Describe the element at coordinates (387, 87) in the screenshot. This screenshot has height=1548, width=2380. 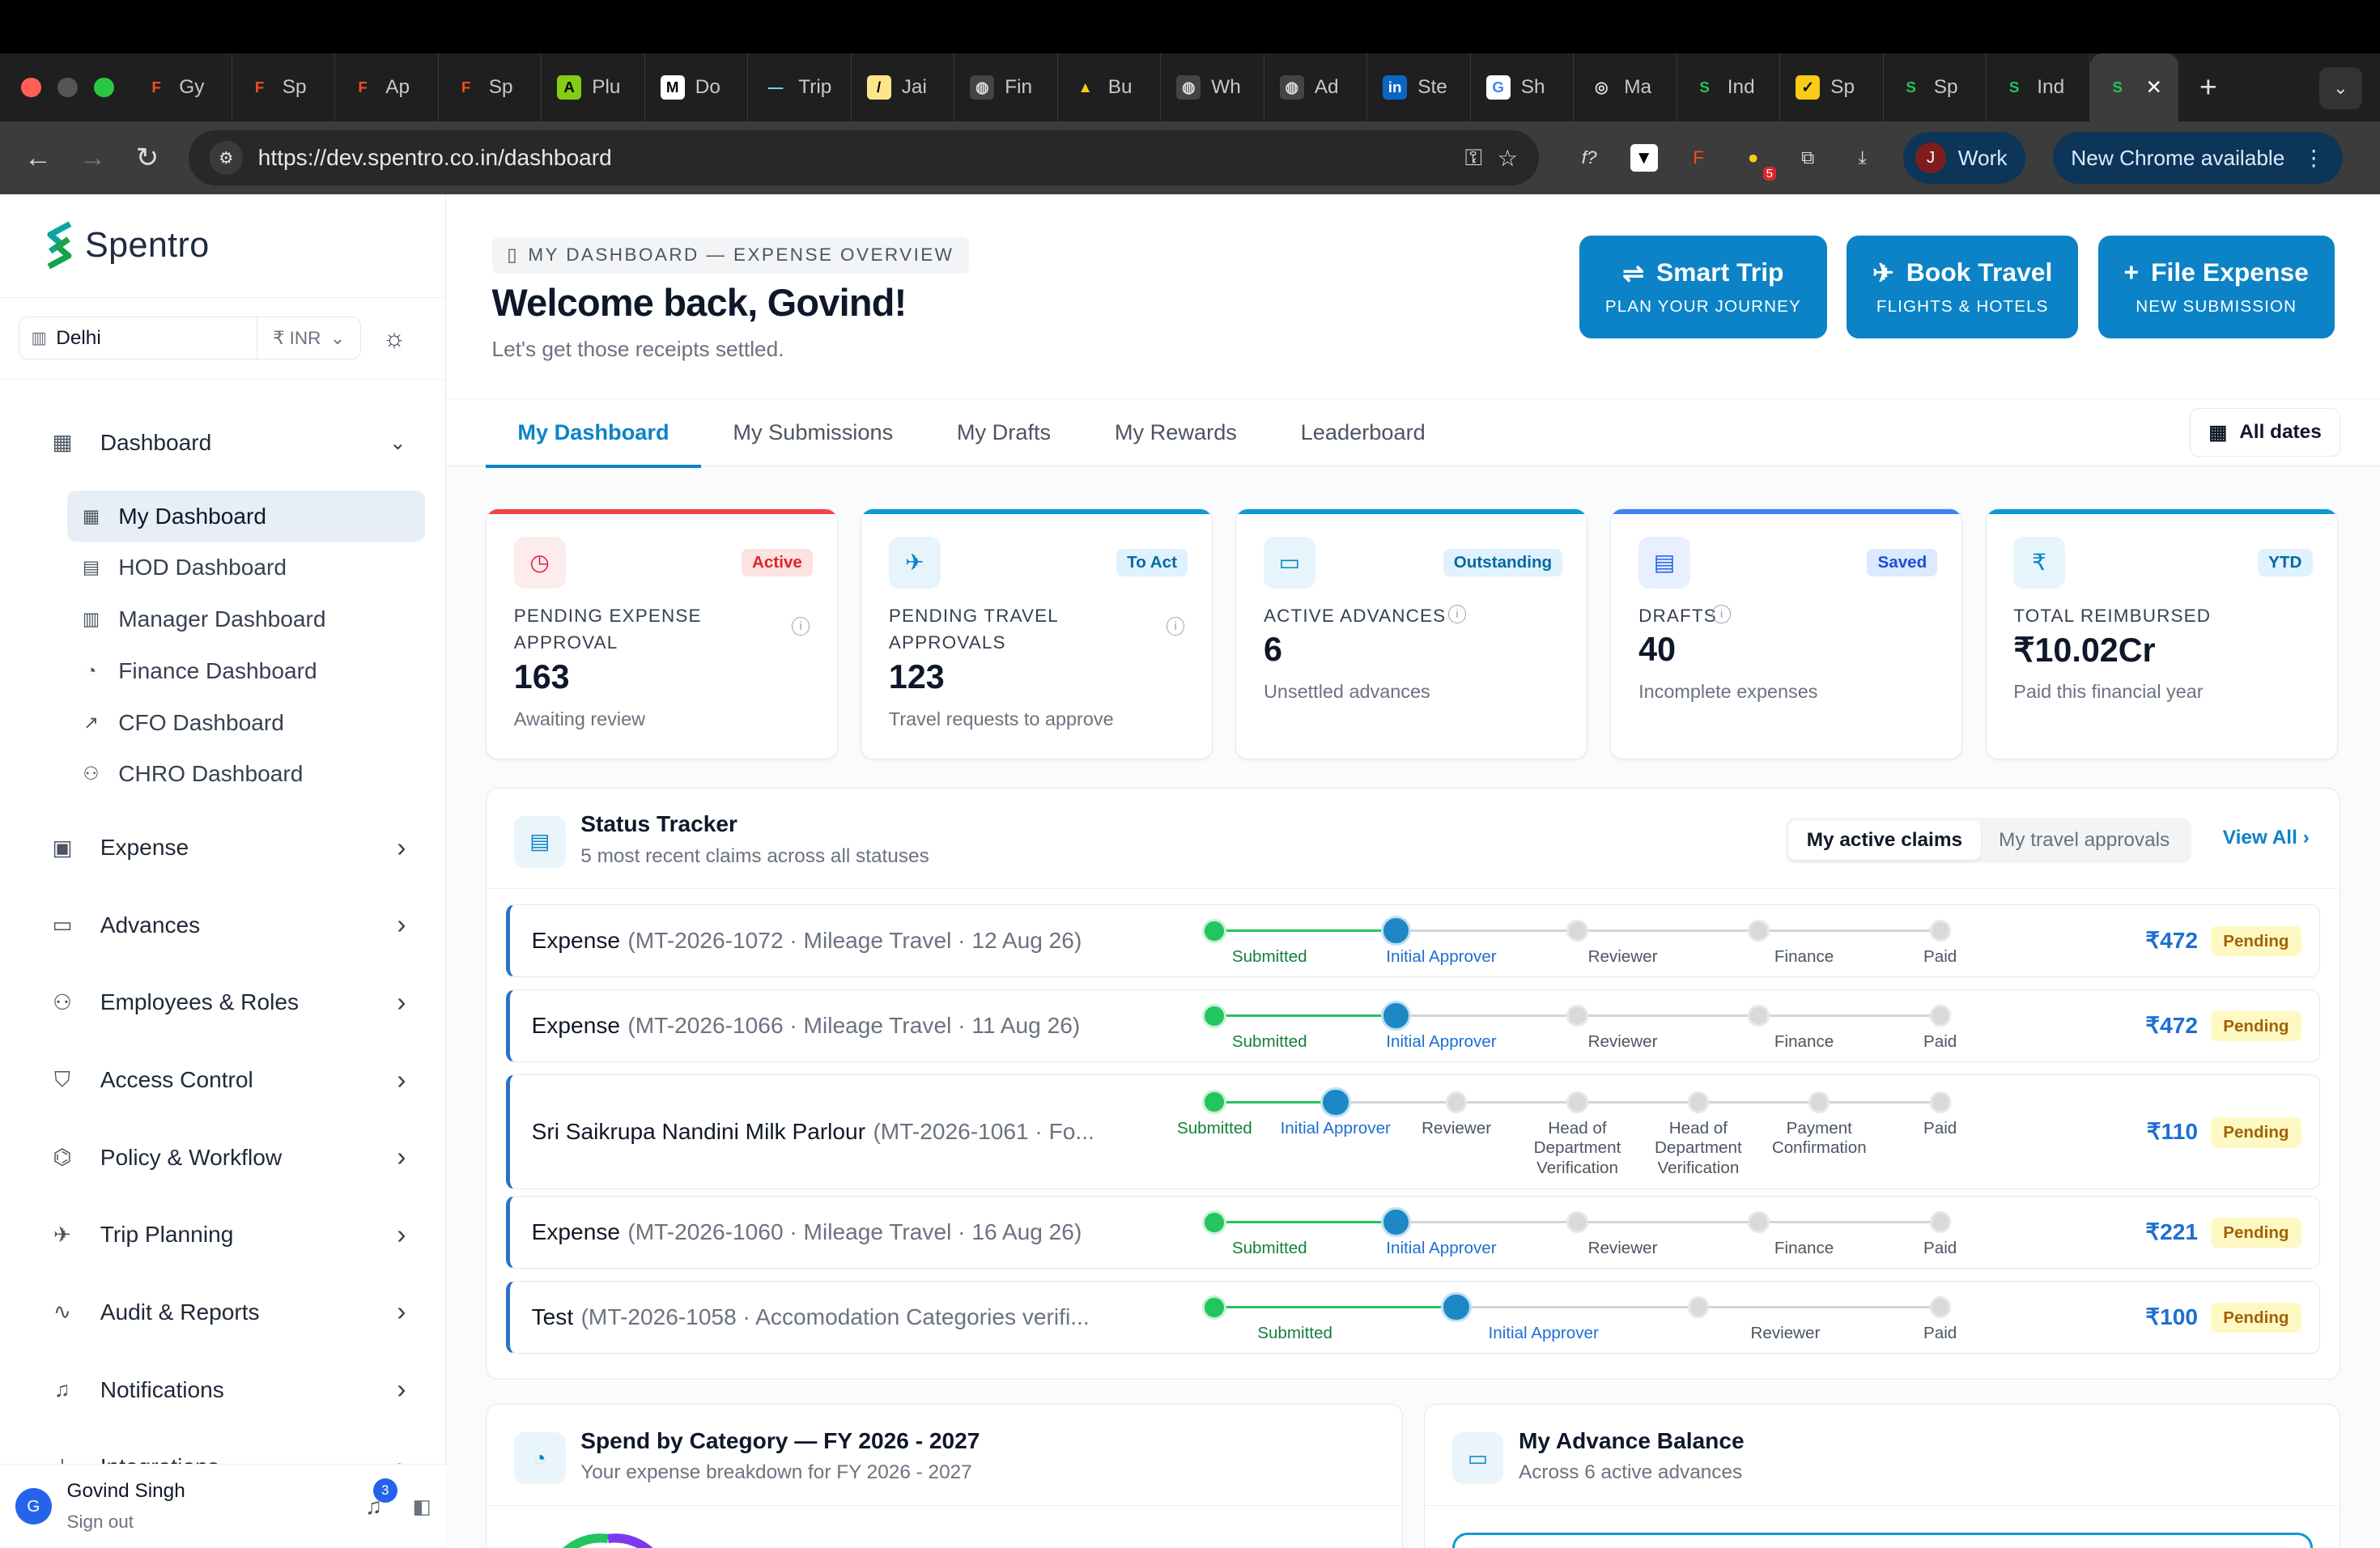
I see `browser-tab: F Ap` at that location.